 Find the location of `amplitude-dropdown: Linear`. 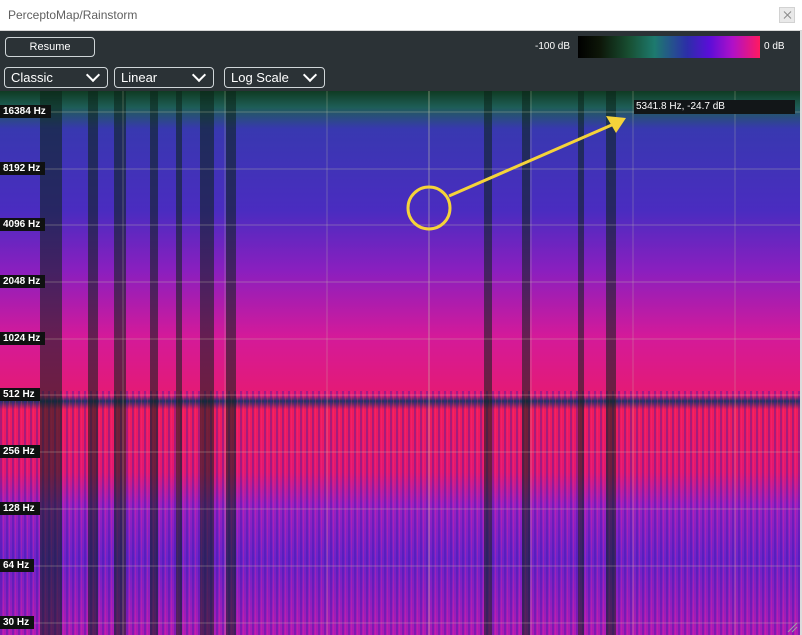

amplitude-dropdown: Linear is located at coordinates (164, 77).